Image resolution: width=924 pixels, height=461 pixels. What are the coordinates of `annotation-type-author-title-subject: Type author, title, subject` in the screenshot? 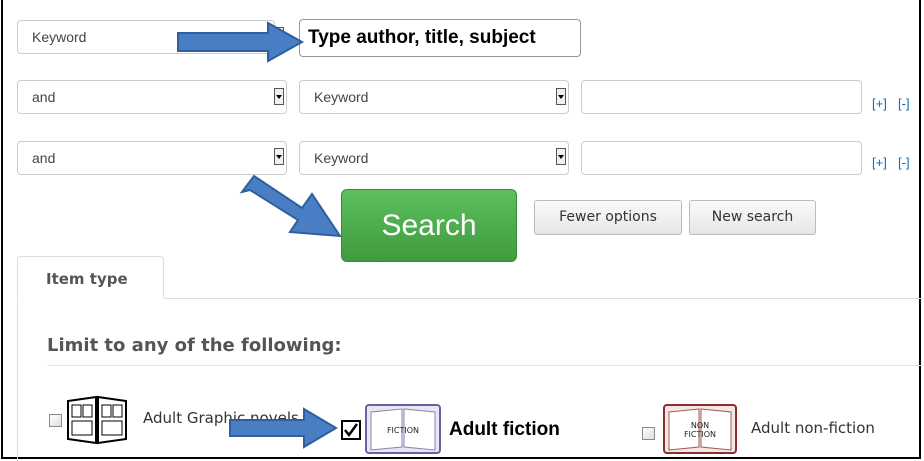 It's located at (440, 38).